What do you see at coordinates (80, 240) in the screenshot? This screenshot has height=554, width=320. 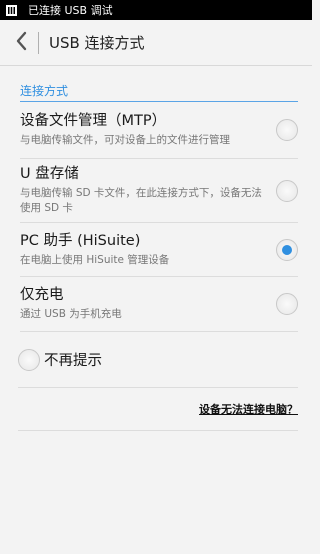 I see `option-title: PC 助手 (HiSuite)` at bounding box center [80, 240].